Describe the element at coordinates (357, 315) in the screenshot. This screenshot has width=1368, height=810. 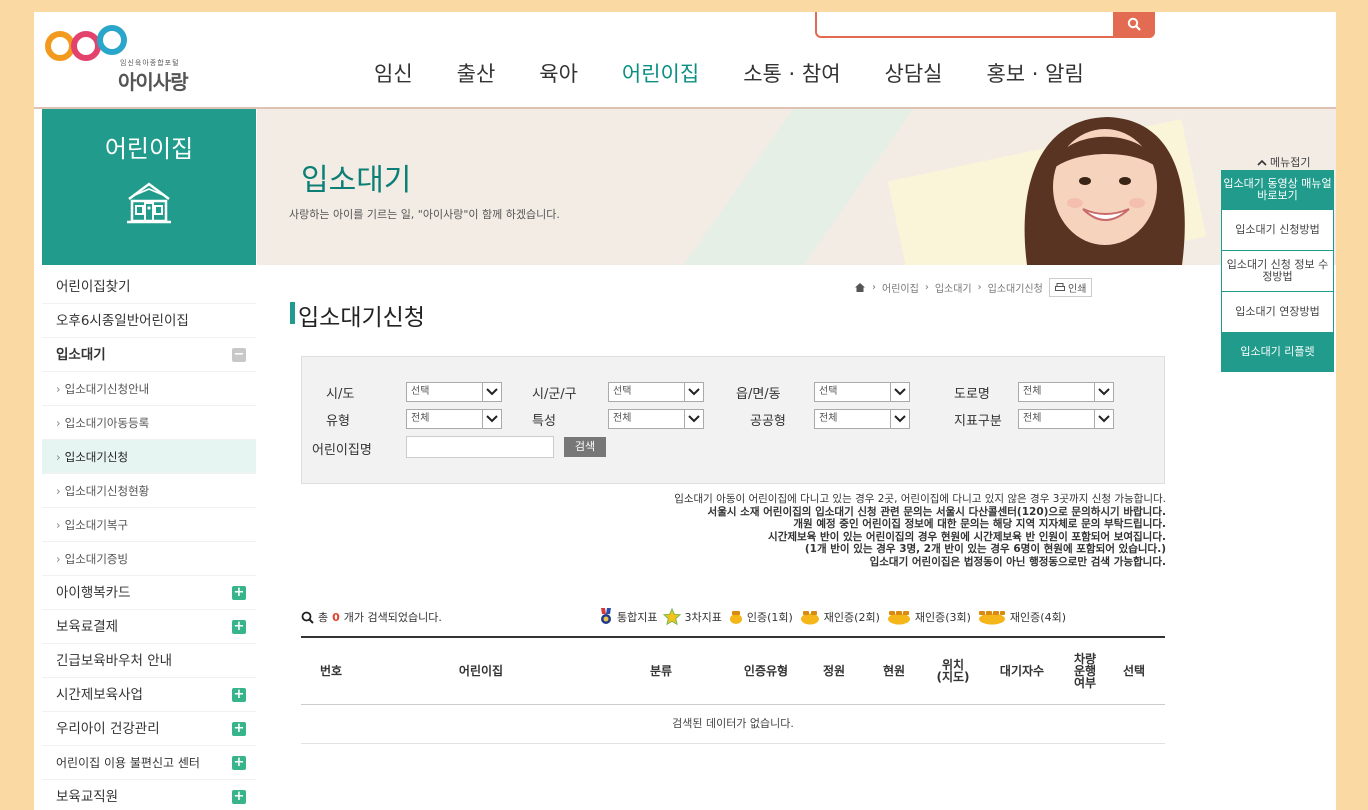
I see `page-title: 입소대기신청` at that location.